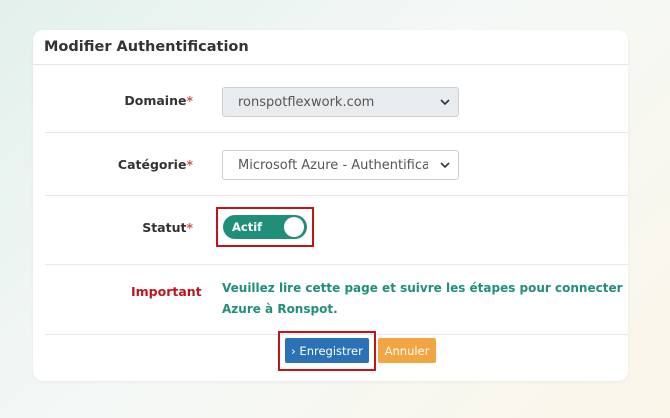 Image resolution: width=670 pixels, height=418 pixels. Describe the element at coordinates (247, 227) in the screenshot. I see `status-toggle-label: Actif` at that location.